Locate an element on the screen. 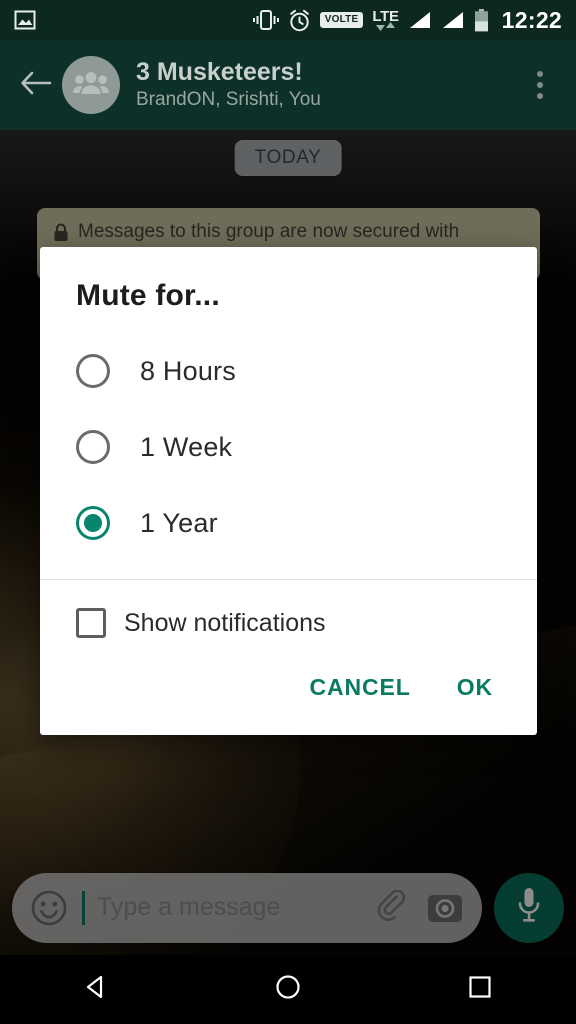 The height and width of the screenshot is (1024, 576). nav-home-icon is located at coordinates (288, 989).